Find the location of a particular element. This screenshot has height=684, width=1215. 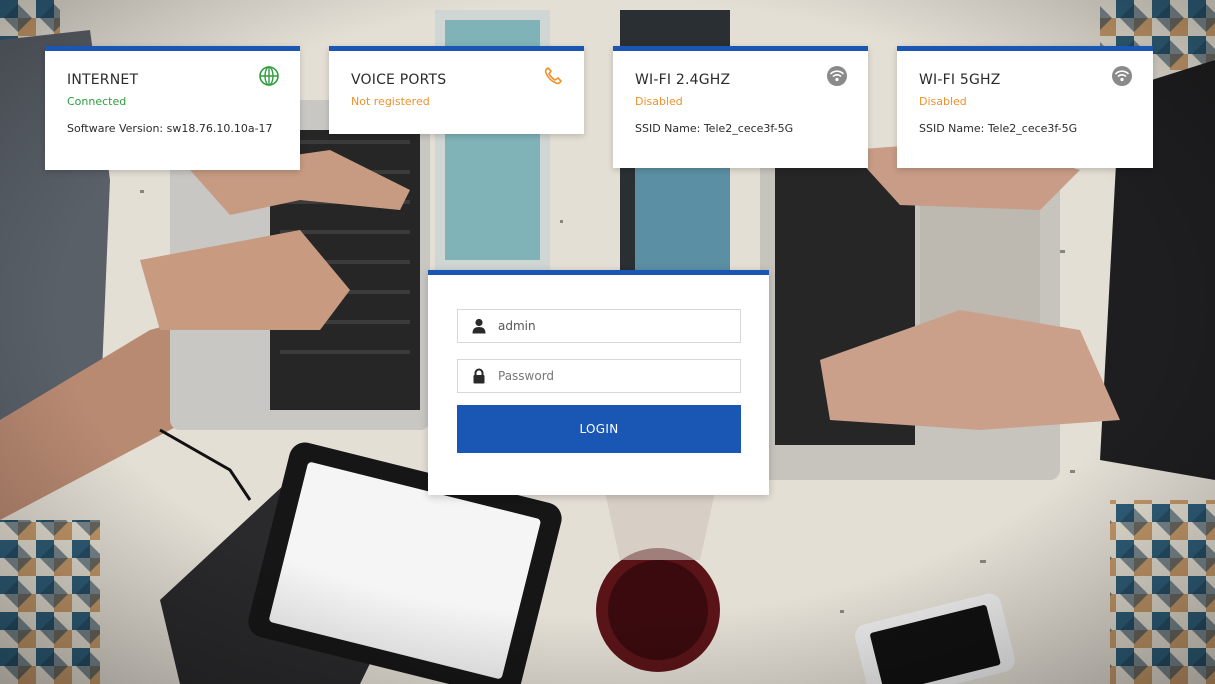

internet-software-version: Software Version: sw18.76.10.10a-17 is located at coordinates (170, 128).